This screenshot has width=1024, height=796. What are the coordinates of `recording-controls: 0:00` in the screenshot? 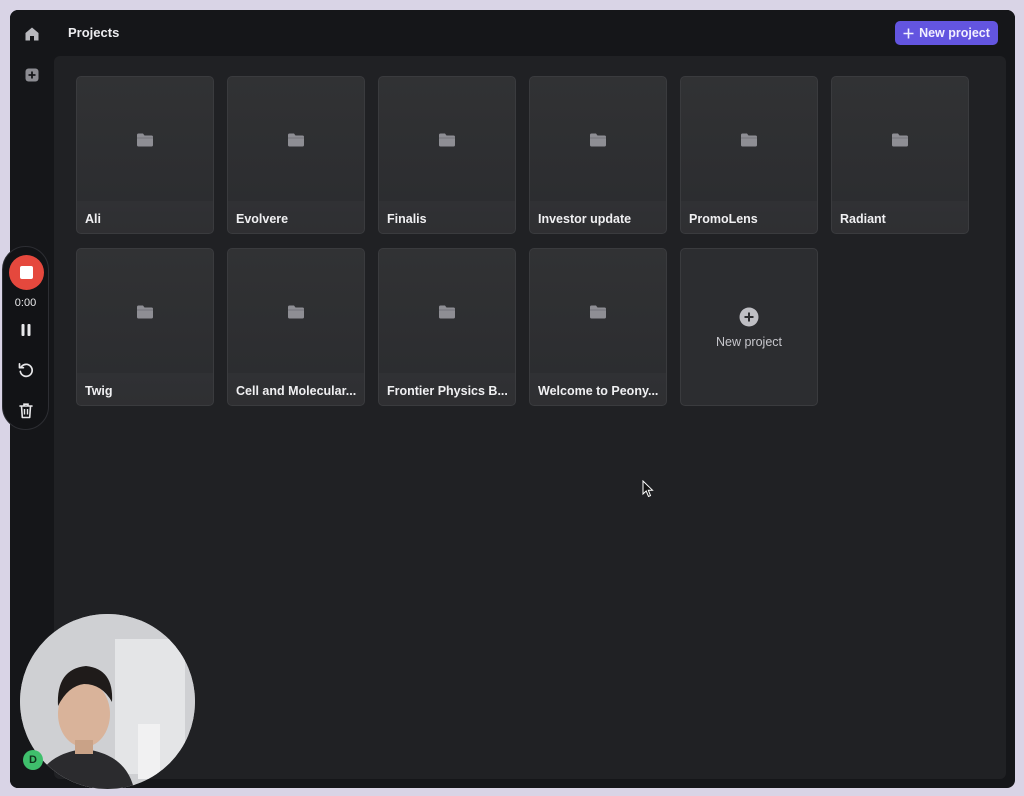 It's located at (25, 338).